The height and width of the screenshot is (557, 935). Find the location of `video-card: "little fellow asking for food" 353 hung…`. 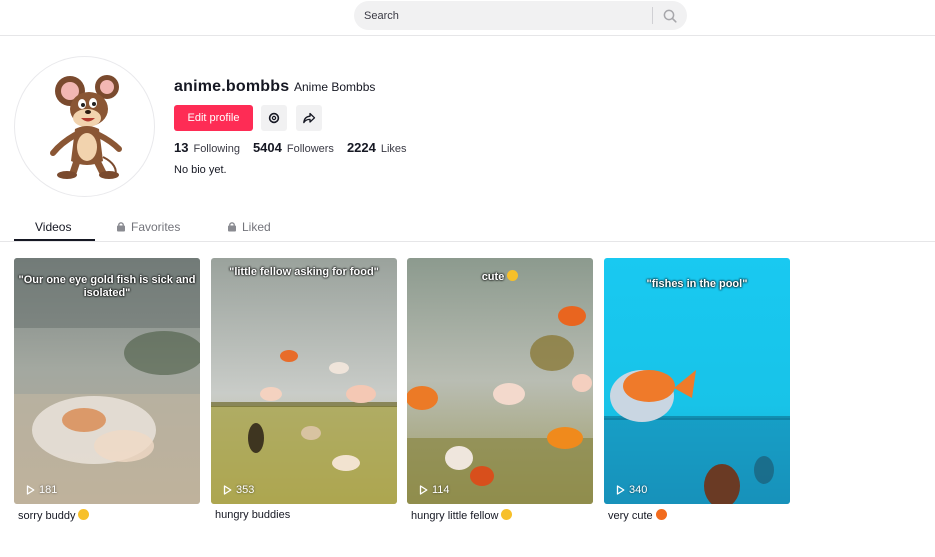

video-card: "little fellow asking for food" 353 hung… is located at coordinates (304, 389).